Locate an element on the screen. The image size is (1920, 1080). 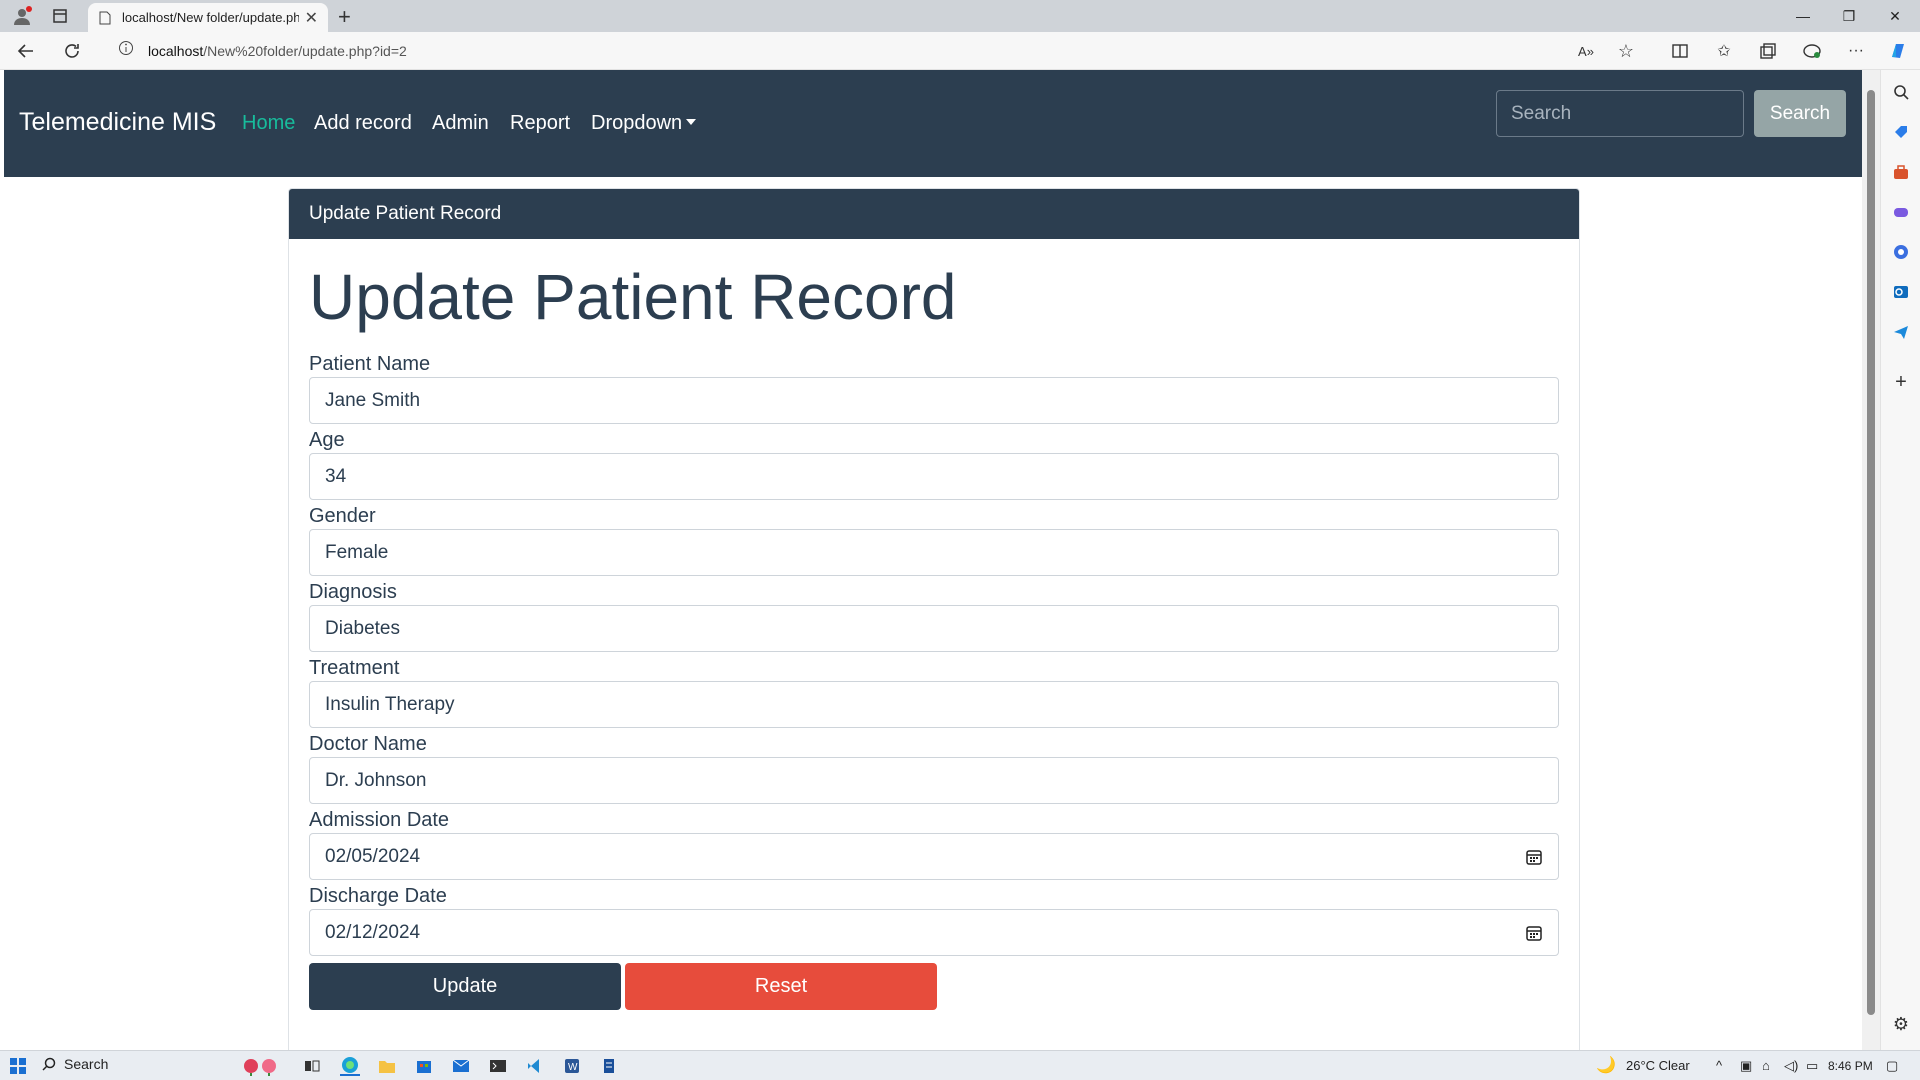
restore-icon: ❐ is located at coordinates (1849, 16).